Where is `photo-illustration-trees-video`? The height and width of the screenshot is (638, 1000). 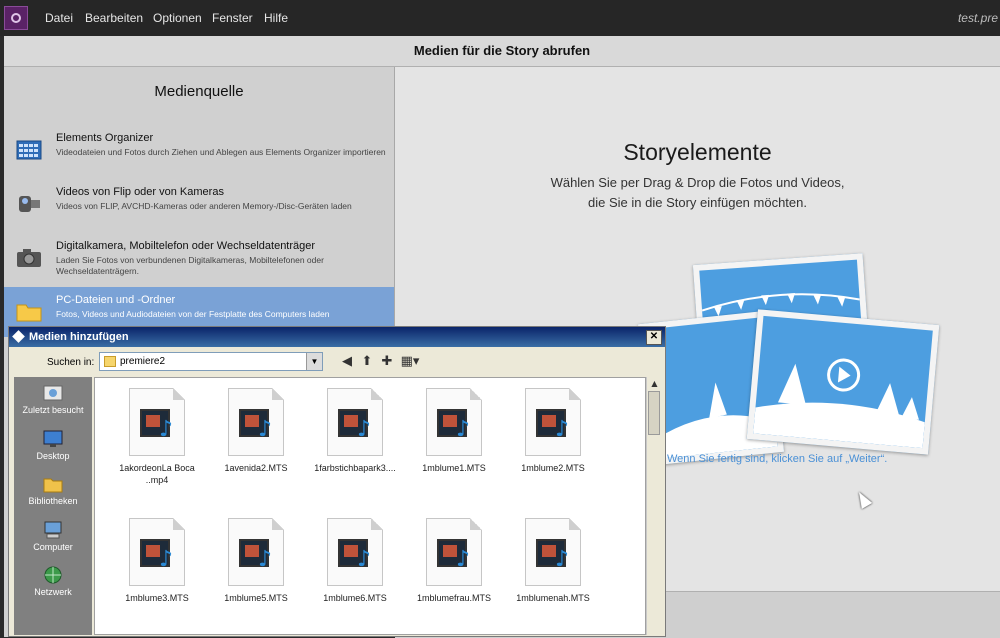 photo-illustration-trees-video is located at coordinates (843, 382).